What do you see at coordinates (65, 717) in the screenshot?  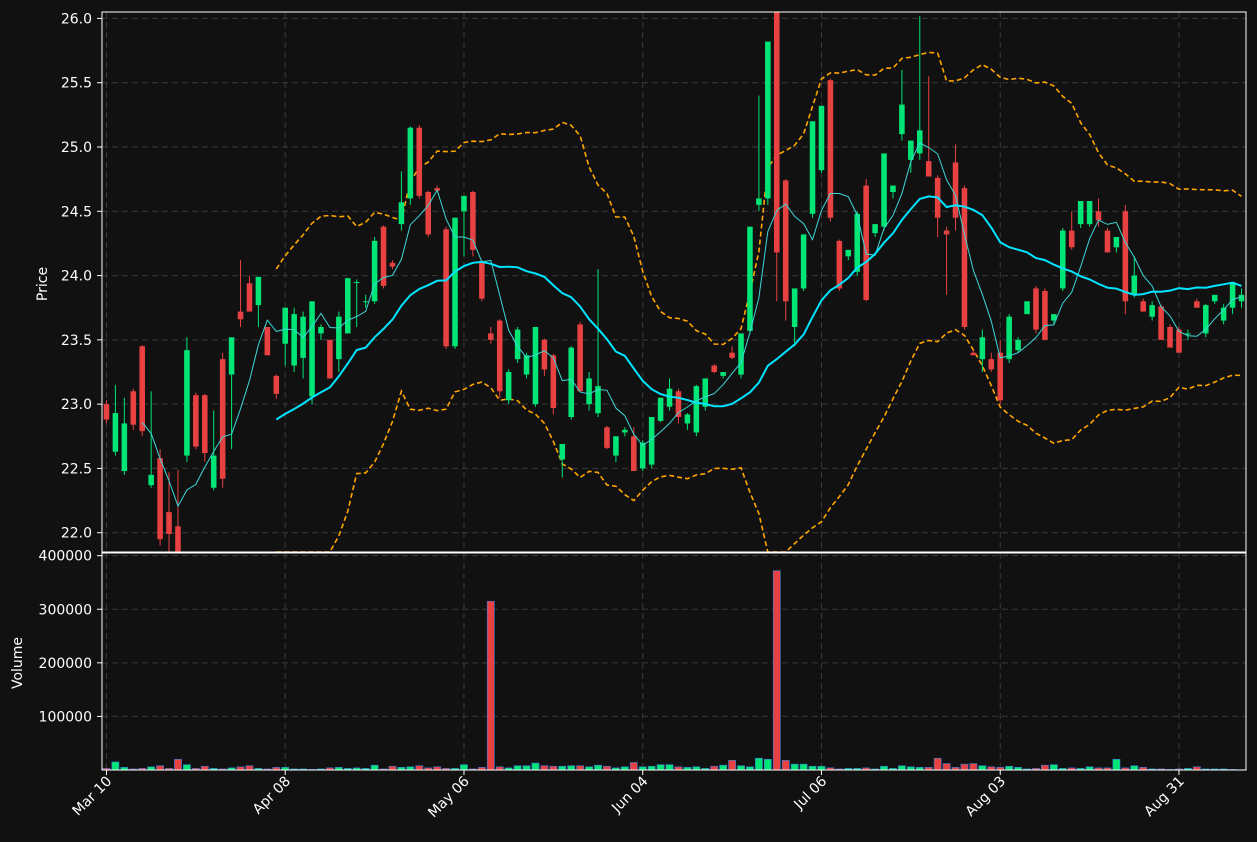 I see `volume-tick-label: 100000` at bounding box center [65, 717].